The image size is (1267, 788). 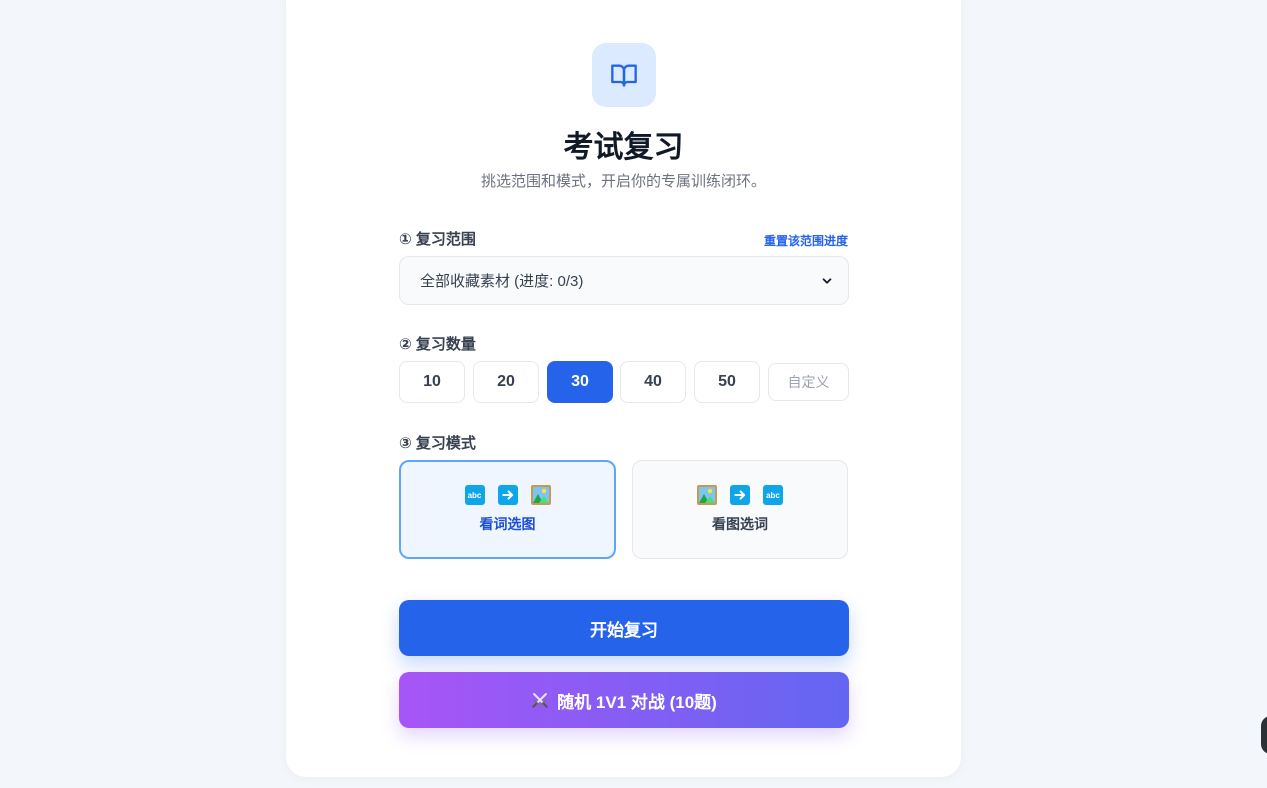 I want to click on crossed-swords-icon, so click(x=540, y=700).